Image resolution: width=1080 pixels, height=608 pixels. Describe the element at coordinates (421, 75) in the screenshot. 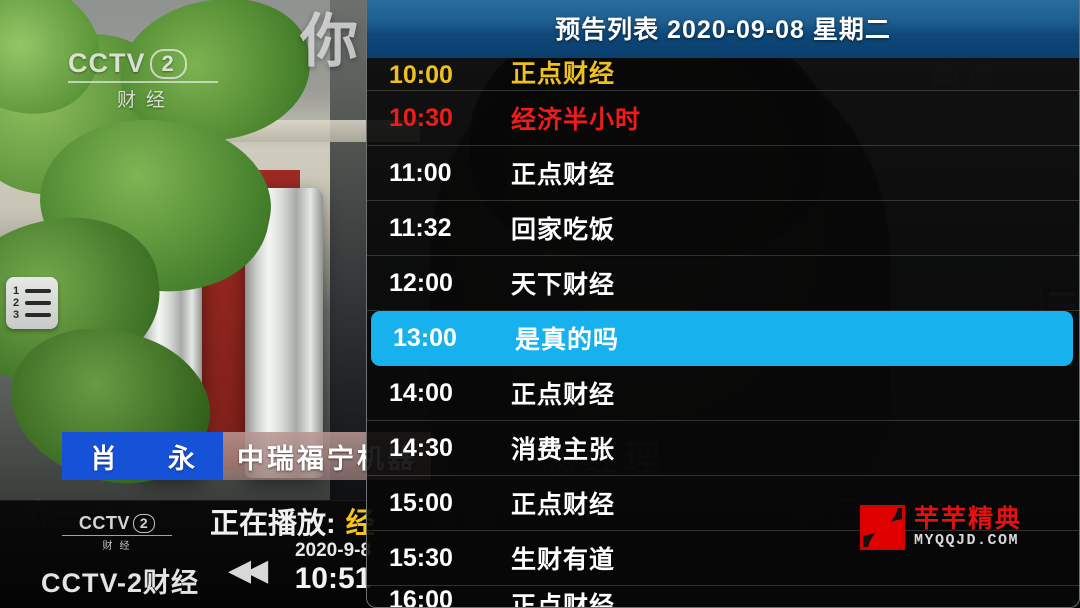

I see `epg-row-time: 10:00` at that location.